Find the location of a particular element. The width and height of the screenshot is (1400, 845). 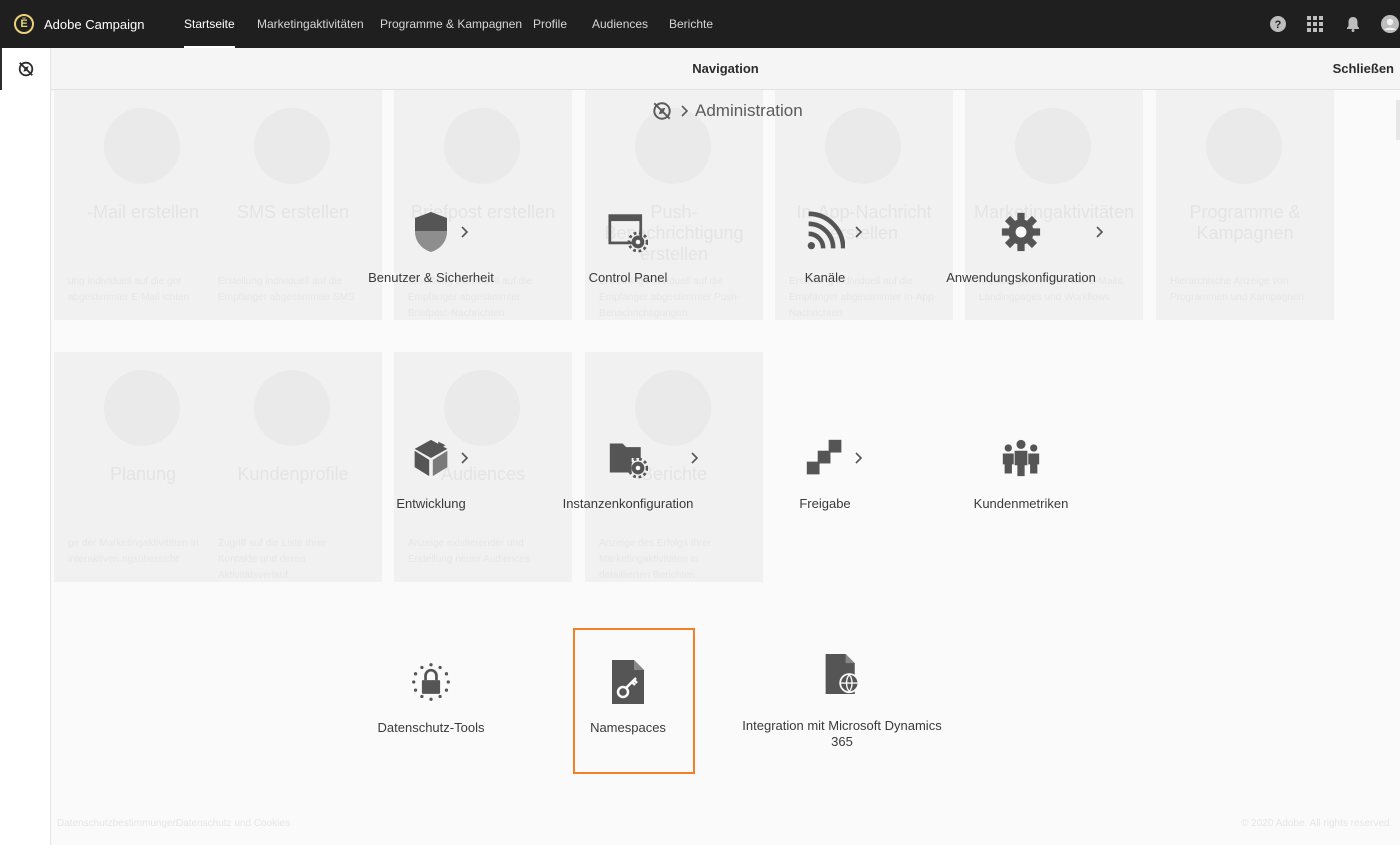

brand-name: Adobe Campaign is located at coordinates (94, 24).